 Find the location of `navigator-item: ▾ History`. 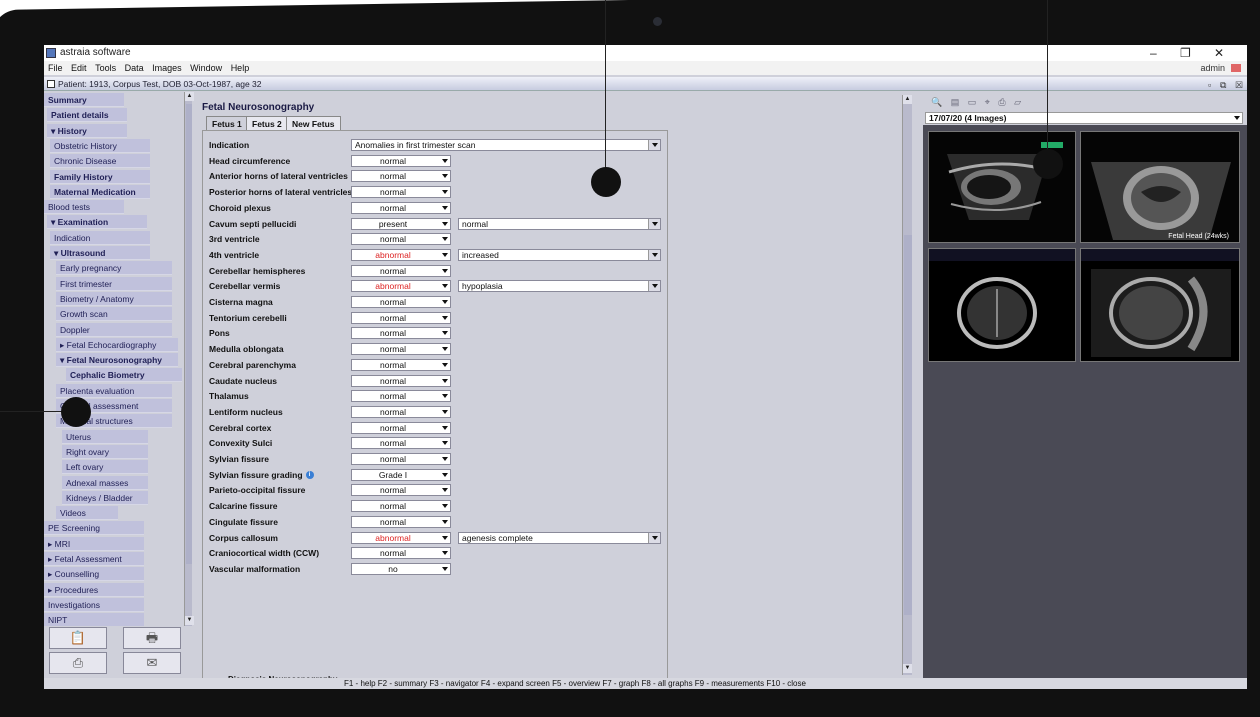

navigator-item: ▾ History is located at coordinates (87, 130).